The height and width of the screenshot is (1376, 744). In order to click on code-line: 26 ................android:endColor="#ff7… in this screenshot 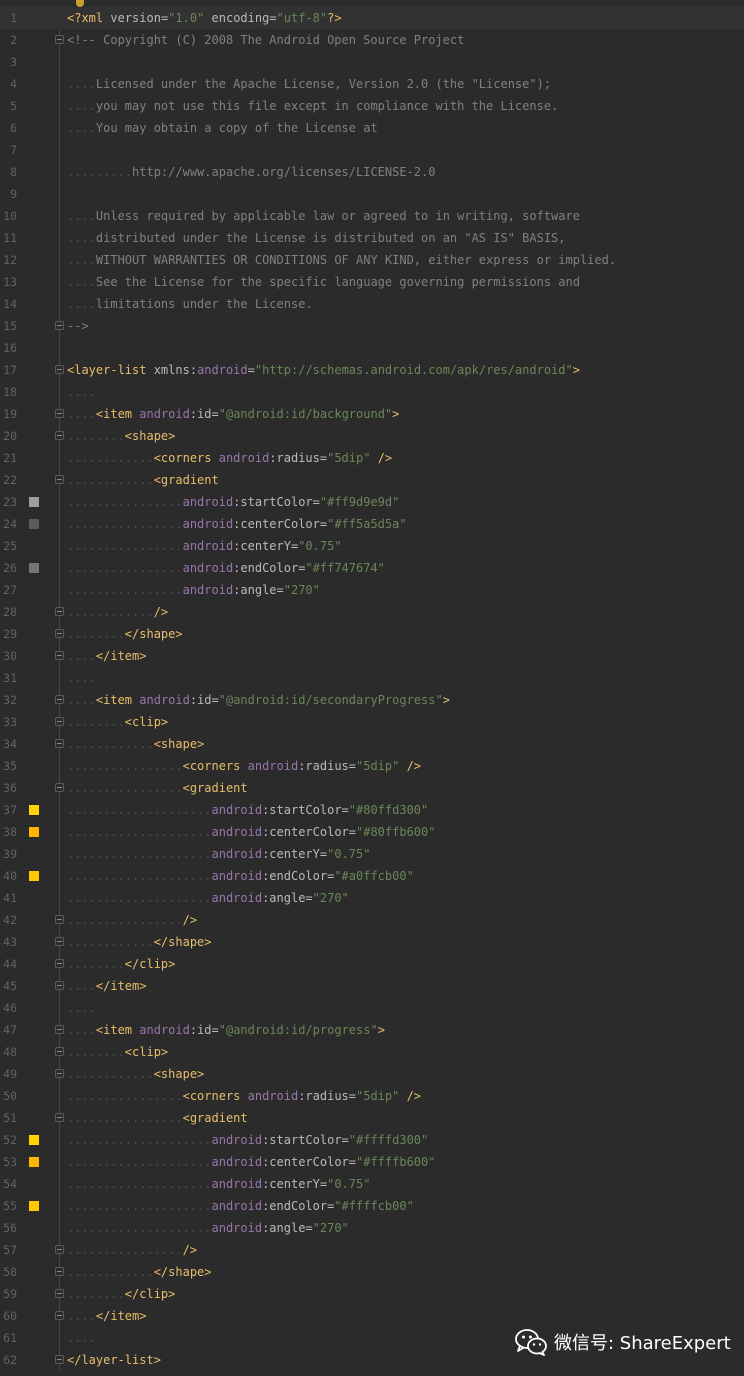, I will do `click(372, 568)`.